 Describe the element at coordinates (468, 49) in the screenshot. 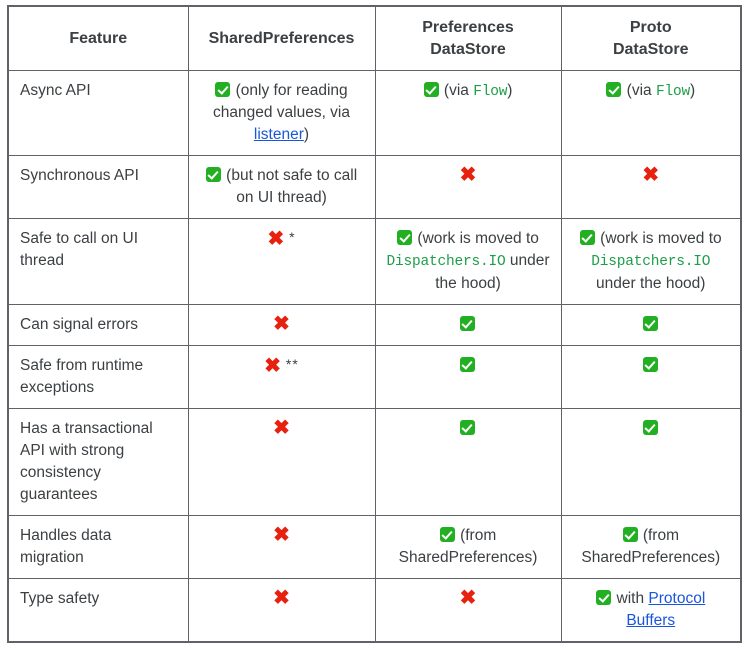

I see `column-header-preferences-datastore-line2: DataStore` at that location.